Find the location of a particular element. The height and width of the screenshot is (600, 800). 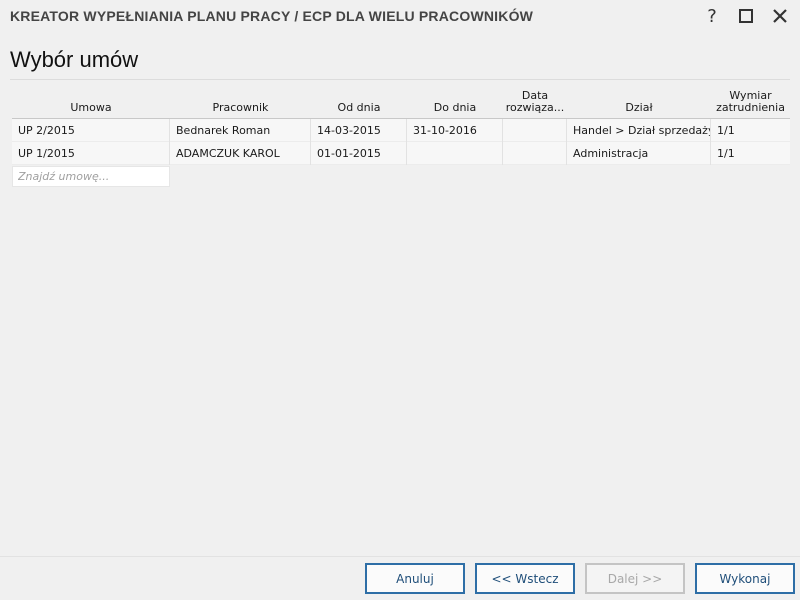

back-button: << Wstecz is located at coordinates (525, 578).